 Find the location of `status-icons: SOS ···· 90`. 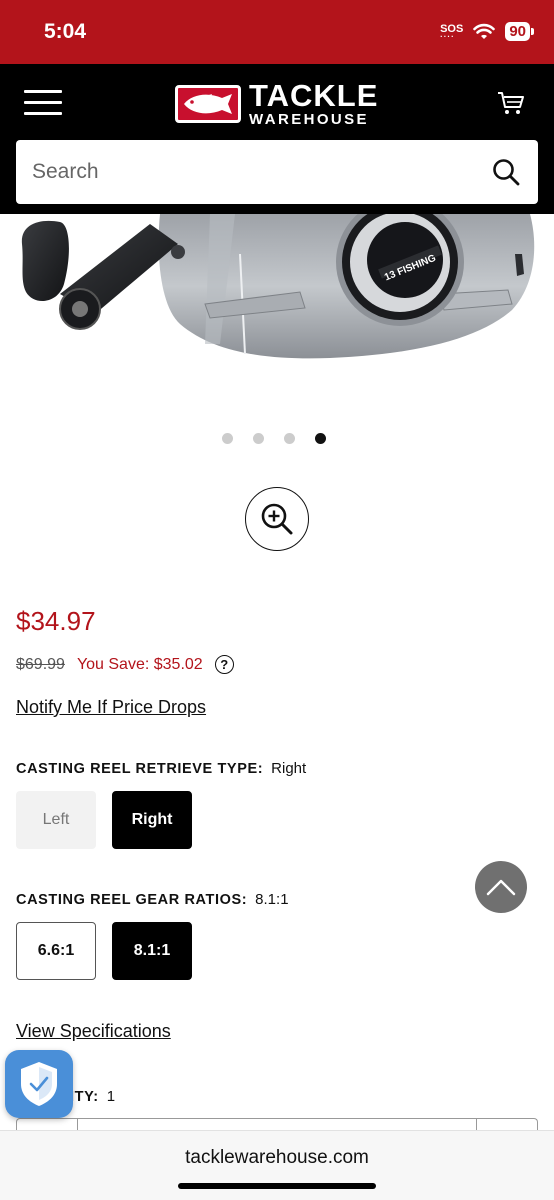

status-icons: SOS ···· 90 is located at coordinates (487, 31).